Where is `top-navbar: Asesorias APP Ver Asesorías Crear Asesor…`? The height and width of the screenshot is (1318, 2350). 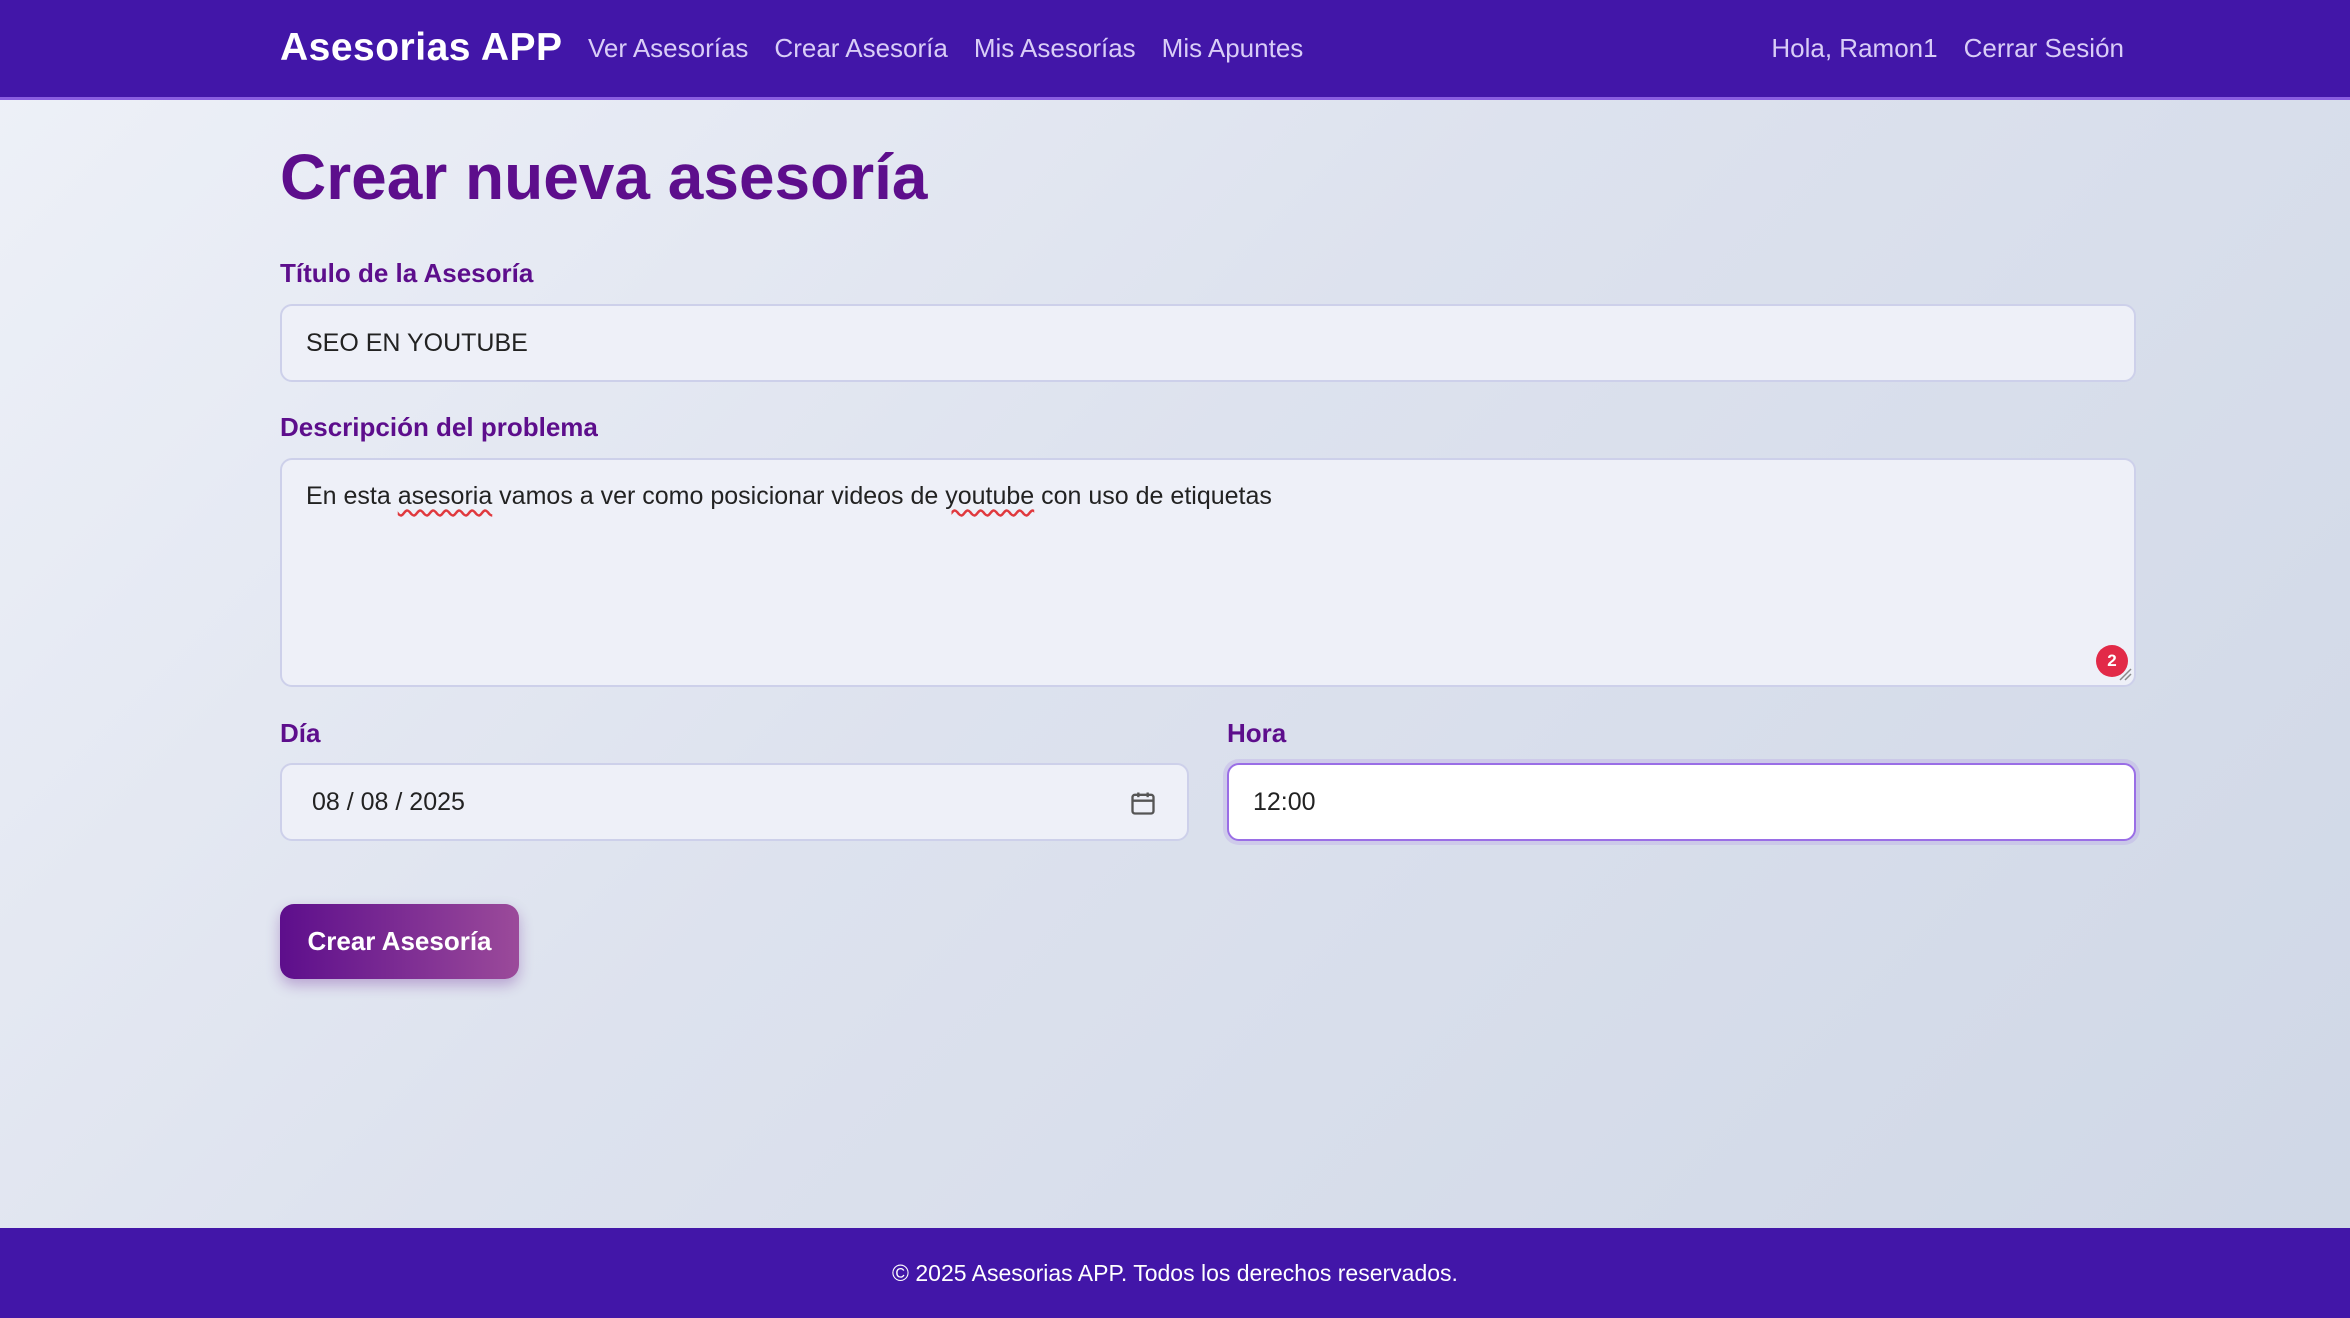 top-navbar: Asesorias APP Ver Asesorías Crear Asesor… is located at coordinates (1175, 50).